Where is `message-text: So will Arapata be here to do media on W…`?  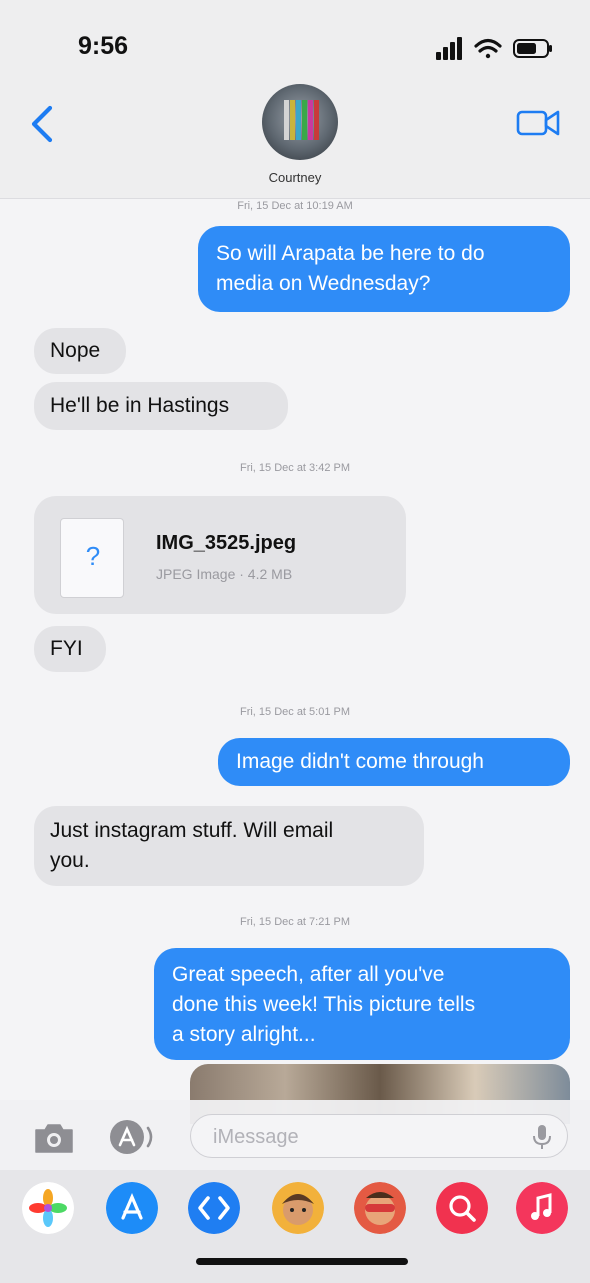 message-text: So will Arapata be here to do media on W… is located at coordinates (350, 268).